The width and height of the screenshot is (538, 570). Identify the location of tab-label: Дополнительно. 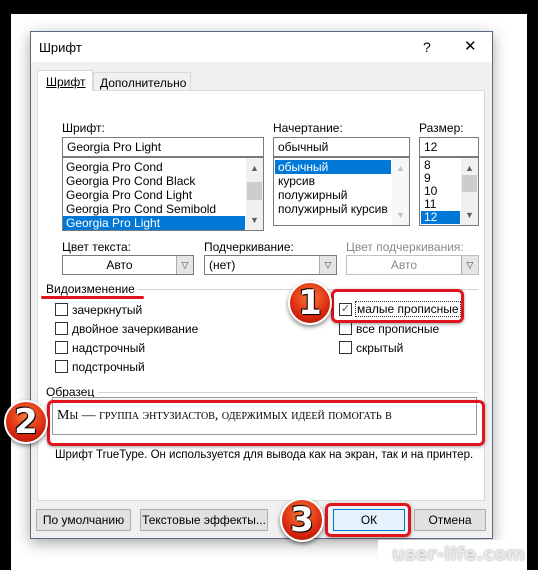
(143, 83).